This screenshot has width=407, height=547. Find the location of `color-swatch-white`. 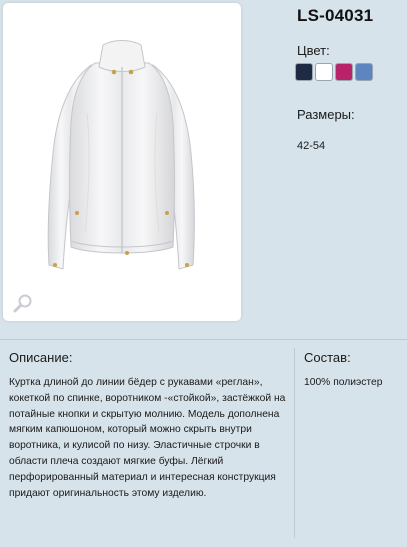

color-swatch-white is located at coordinates (324, 72).